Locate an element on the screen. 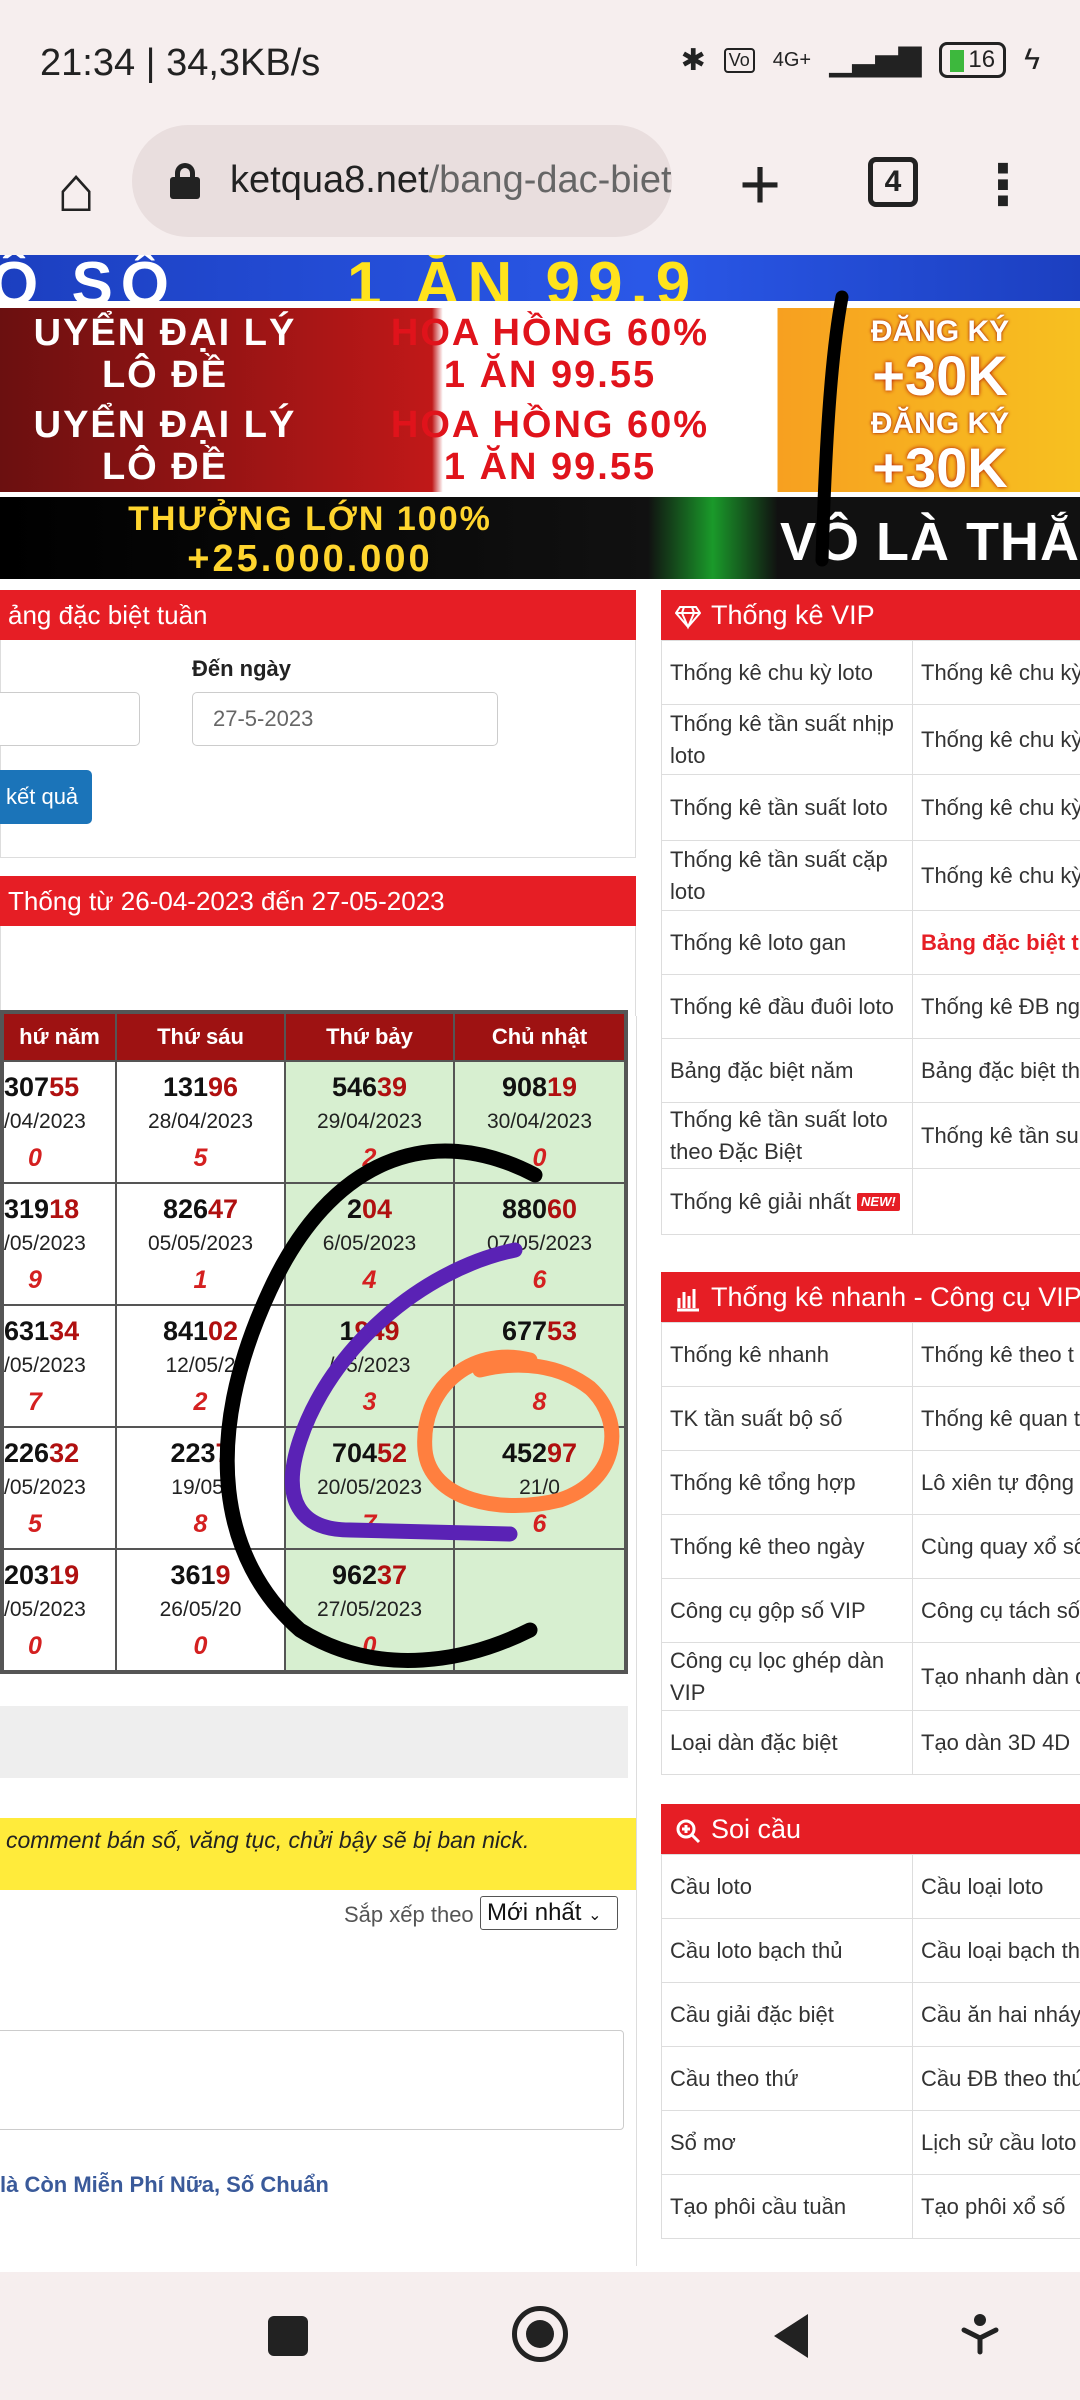 This screenshot has height=2400, width=1080. table-header-cell: Thứ bảy is located at coordinates (369, 1037).